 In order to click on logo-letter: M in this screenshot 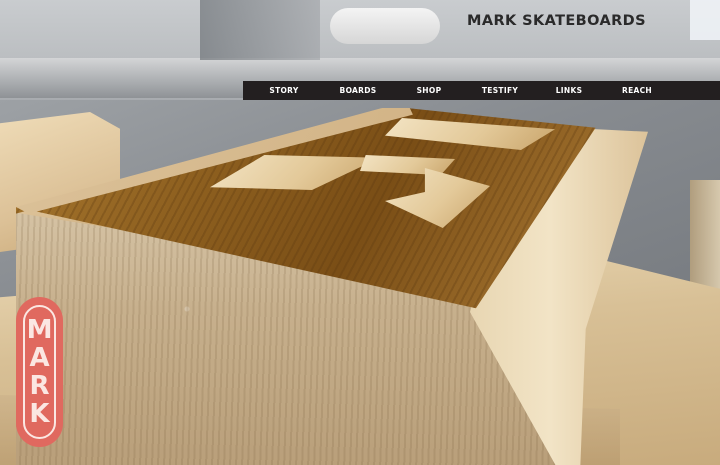, I will do `click(39, 330)`.